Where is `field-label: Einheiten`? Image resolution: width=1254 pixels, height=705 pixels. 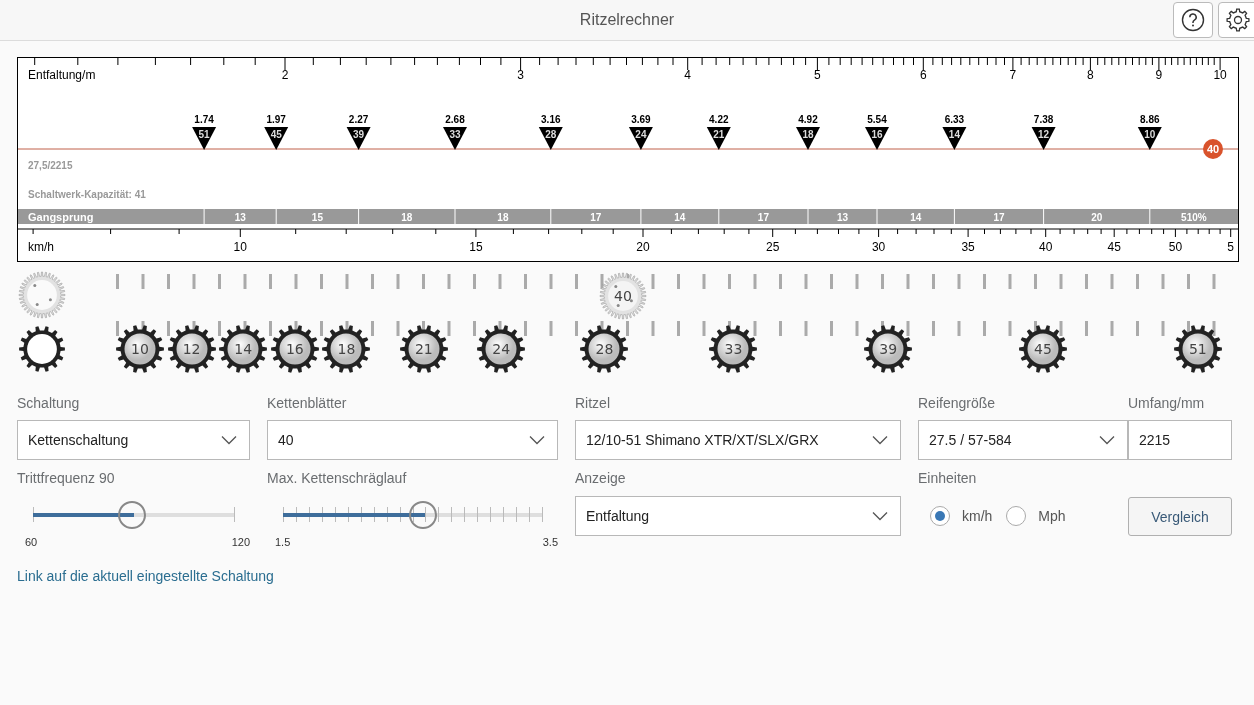
field-label: Einheiten is located at coordinates (948, 478).